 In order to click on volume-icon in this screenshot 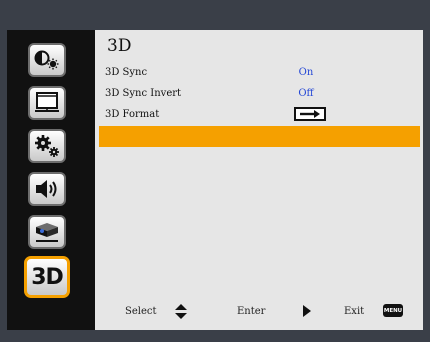, I will do `click(46, 189)`.